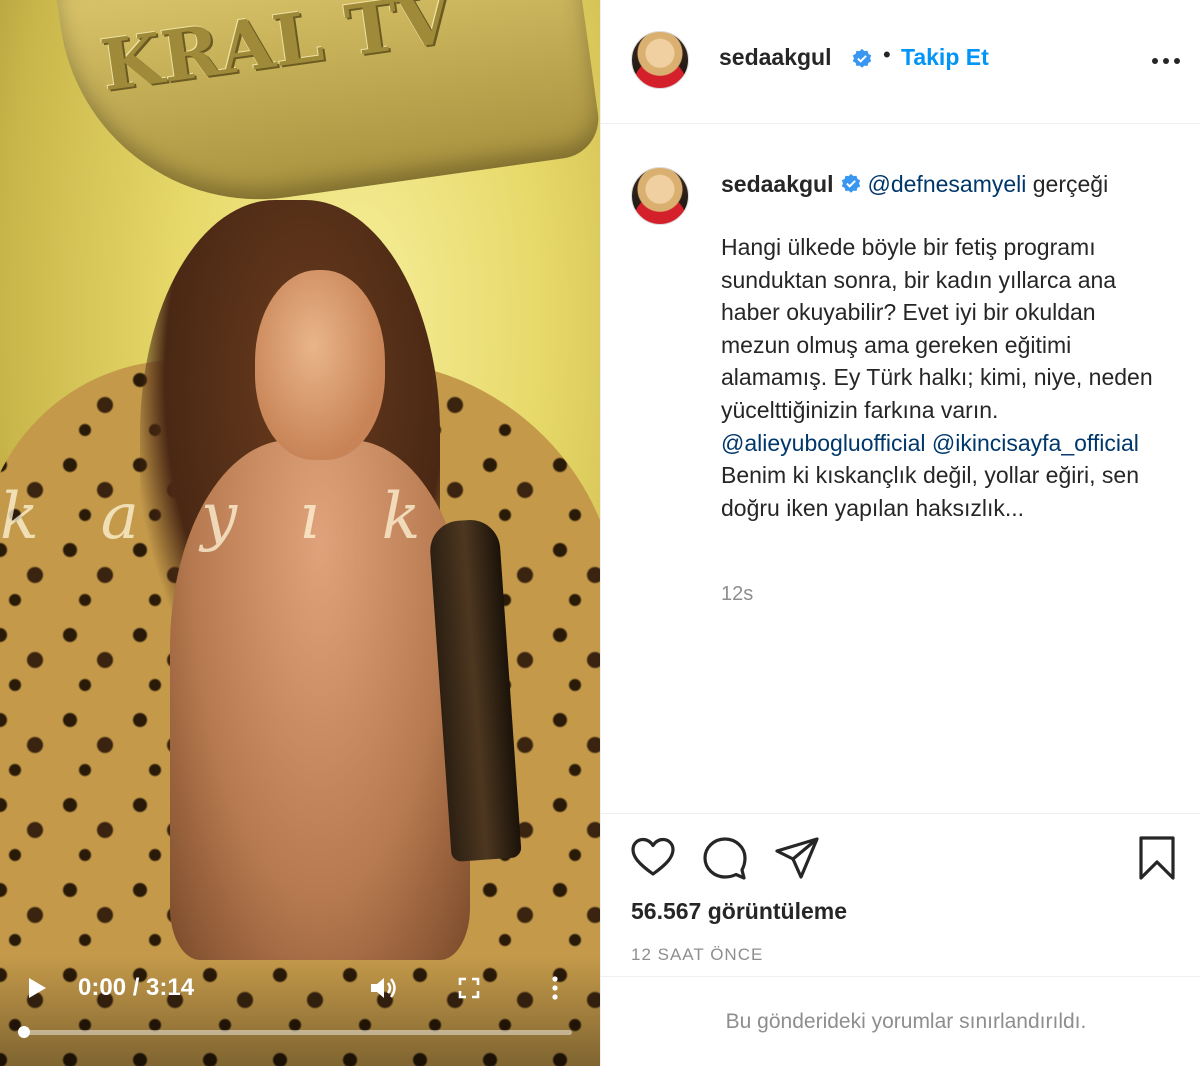 The image size is (1200, 1066). What do you see at coordinates (241, 517) in the screenshot?
I see `video-overlay-text: kayık` at bounding box center [241, 517].